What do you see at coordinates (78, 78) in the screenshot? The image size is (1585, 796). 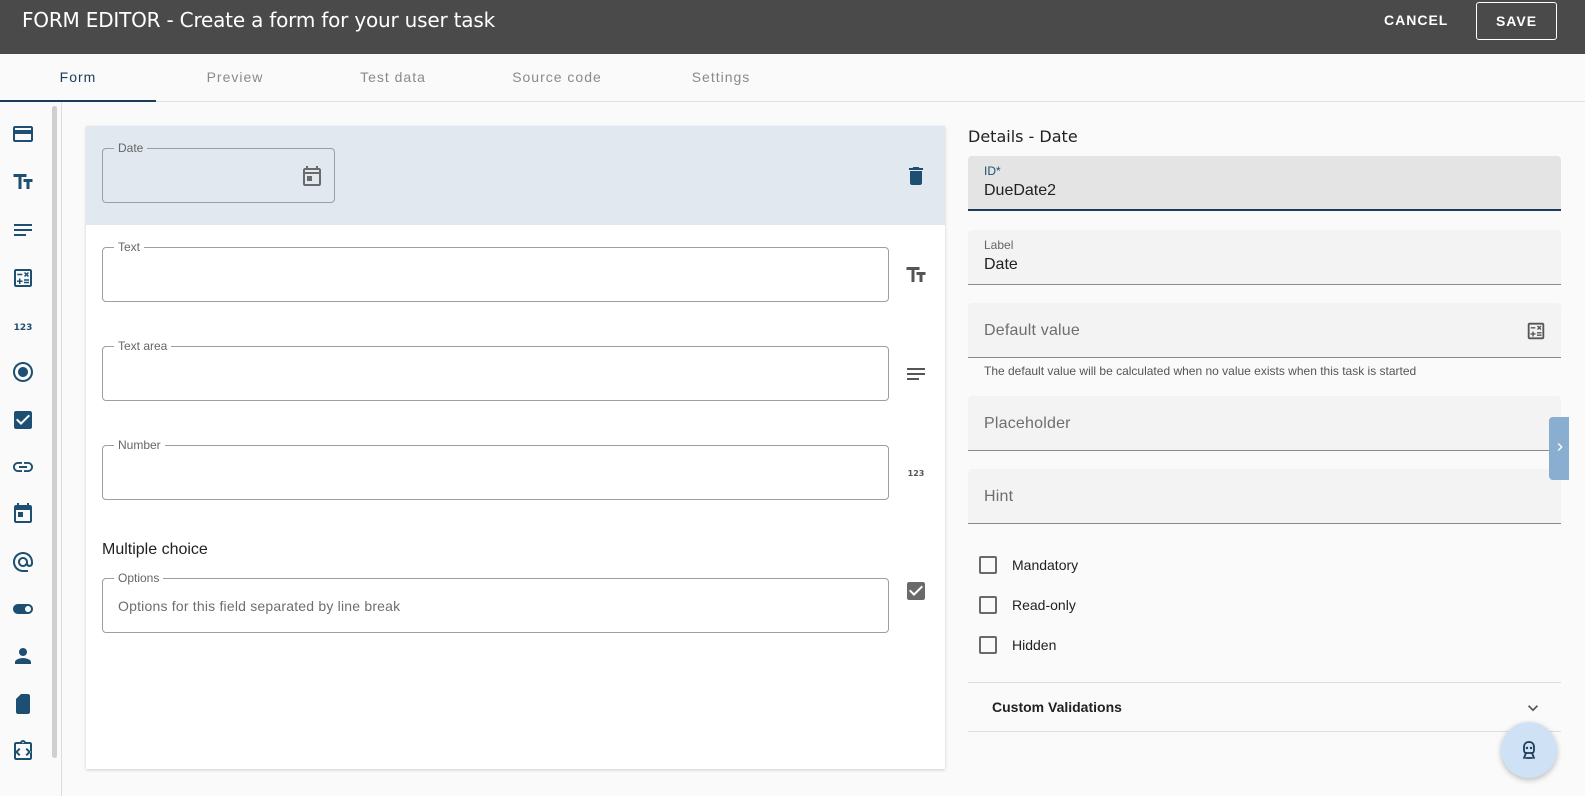 I see `tab-form: Form` at bounding box center [78, 78].